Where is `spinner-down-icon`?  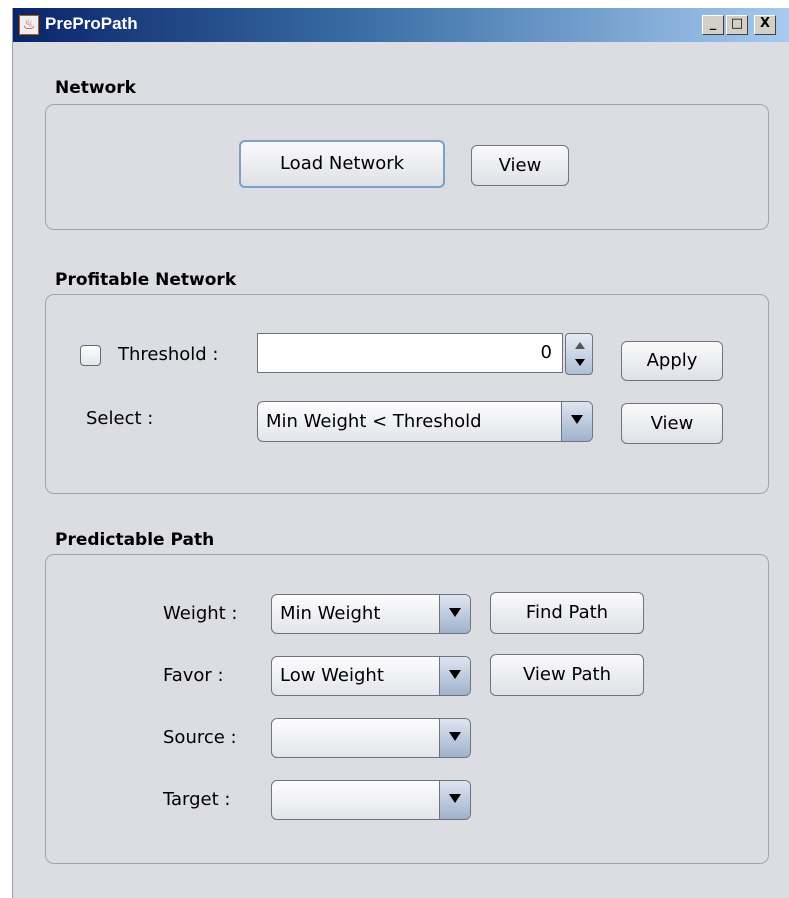 spinner-down-icon is located at coordinates (580, 362).